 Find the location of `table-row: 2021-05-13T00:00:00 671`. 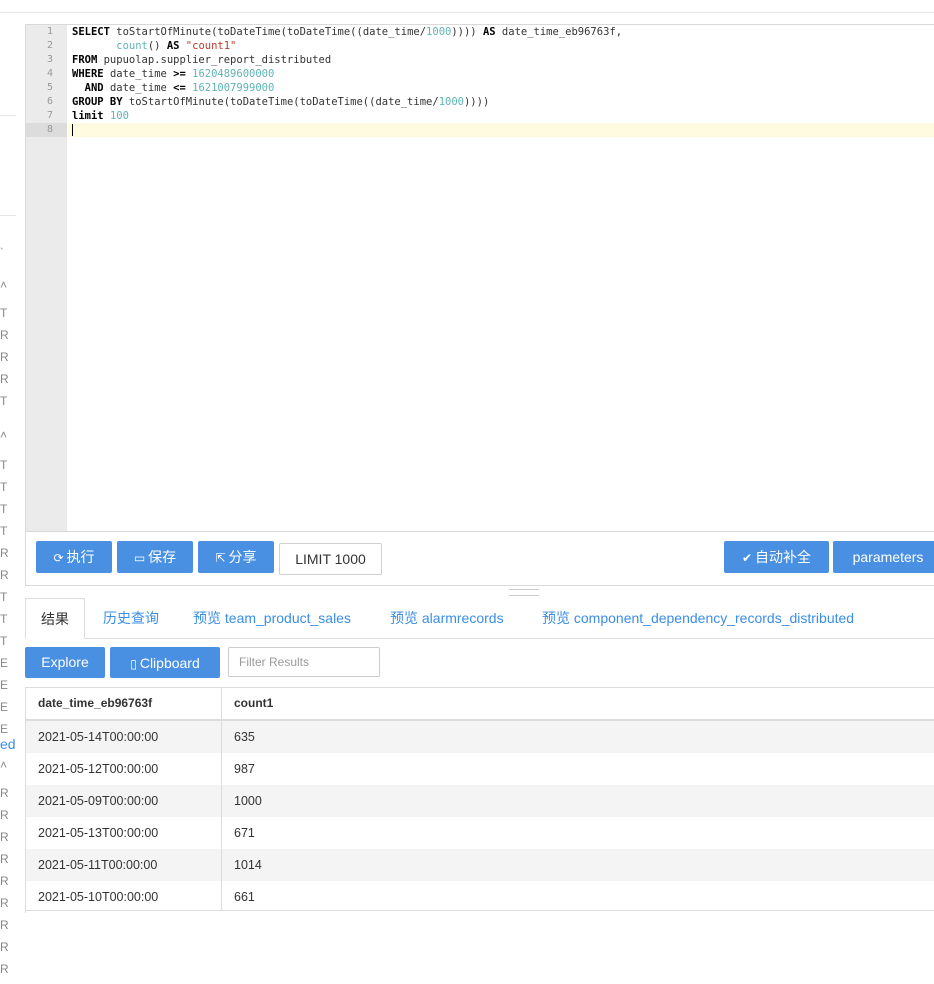

table-row: 2021-05-13T00:00:00 671 is located at coordinates (480, 833).